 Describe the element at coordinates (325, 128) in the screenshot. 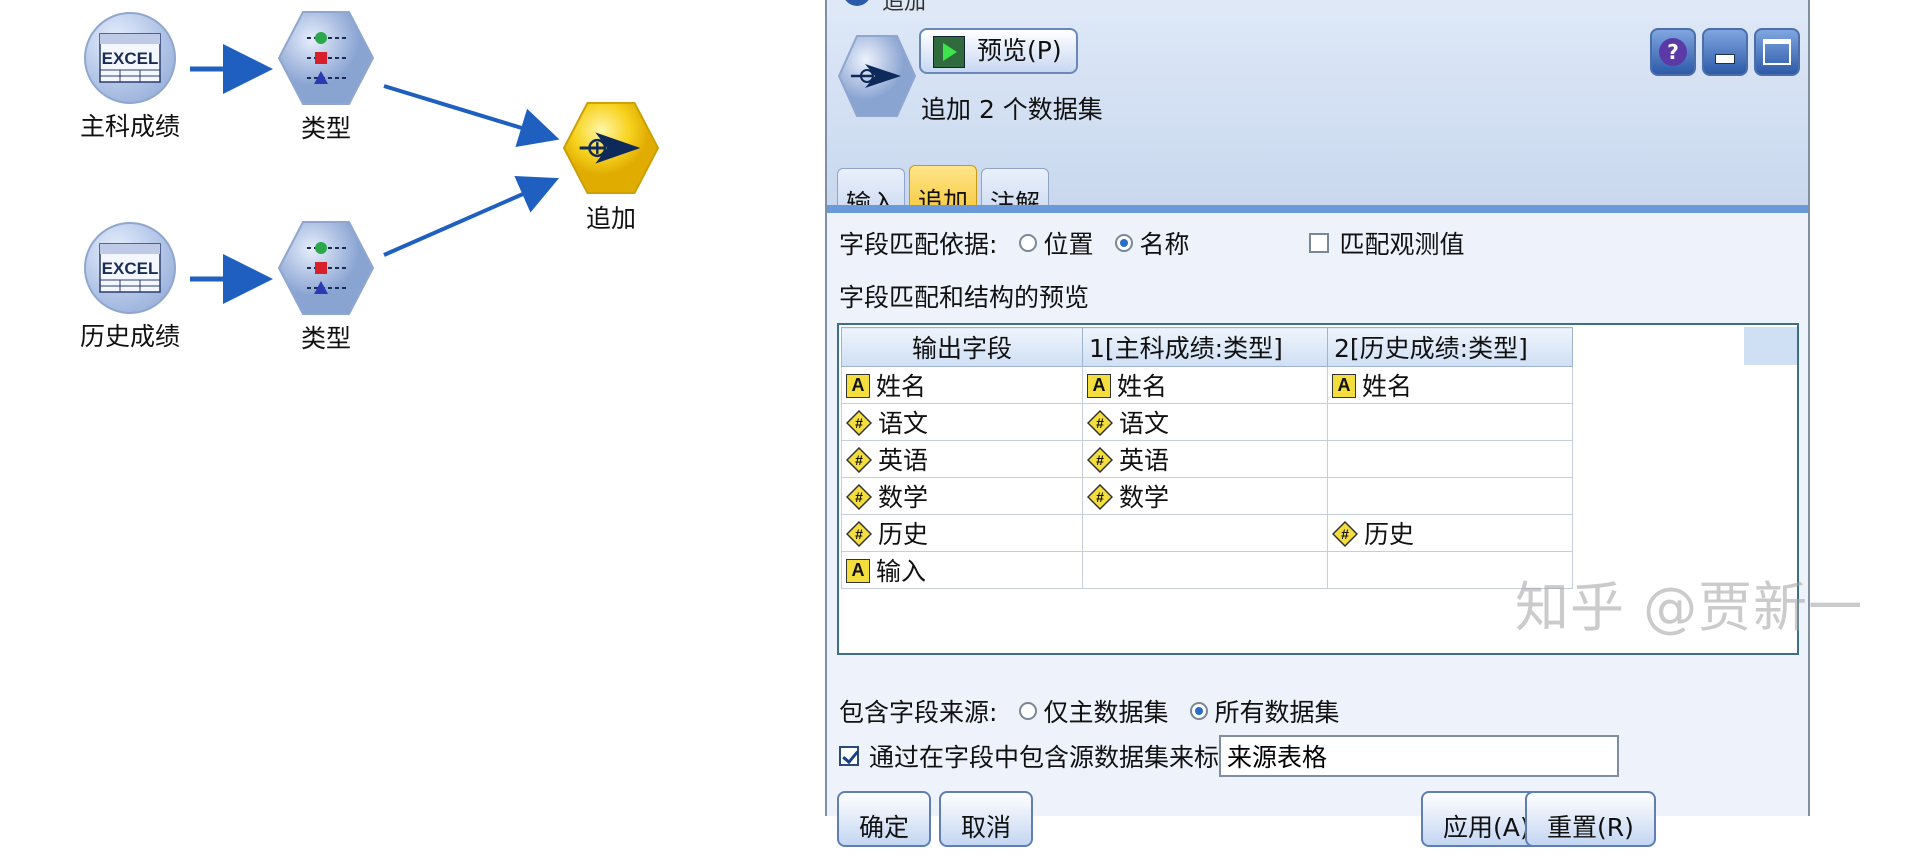

I see `node-label: 类型` at that location.